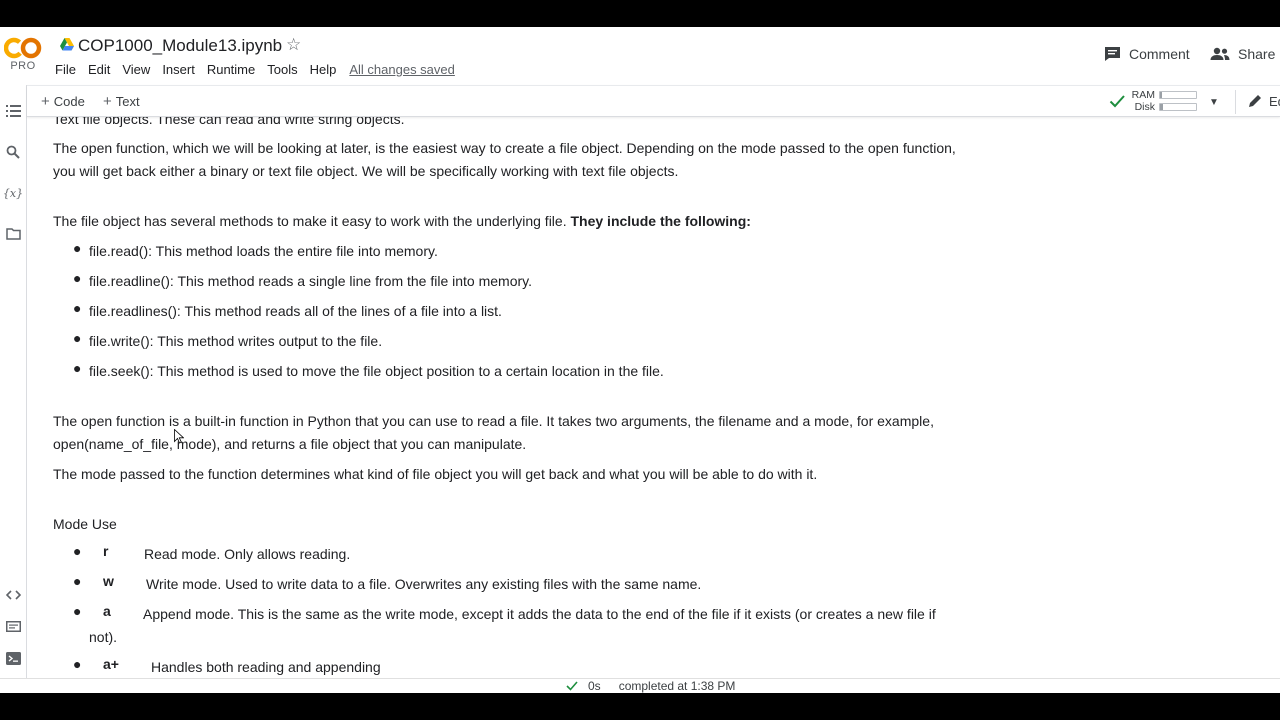 The width and height of the screenshot is (1280, 720). I want to click on disk-label: Disk, so click(1144, 107).